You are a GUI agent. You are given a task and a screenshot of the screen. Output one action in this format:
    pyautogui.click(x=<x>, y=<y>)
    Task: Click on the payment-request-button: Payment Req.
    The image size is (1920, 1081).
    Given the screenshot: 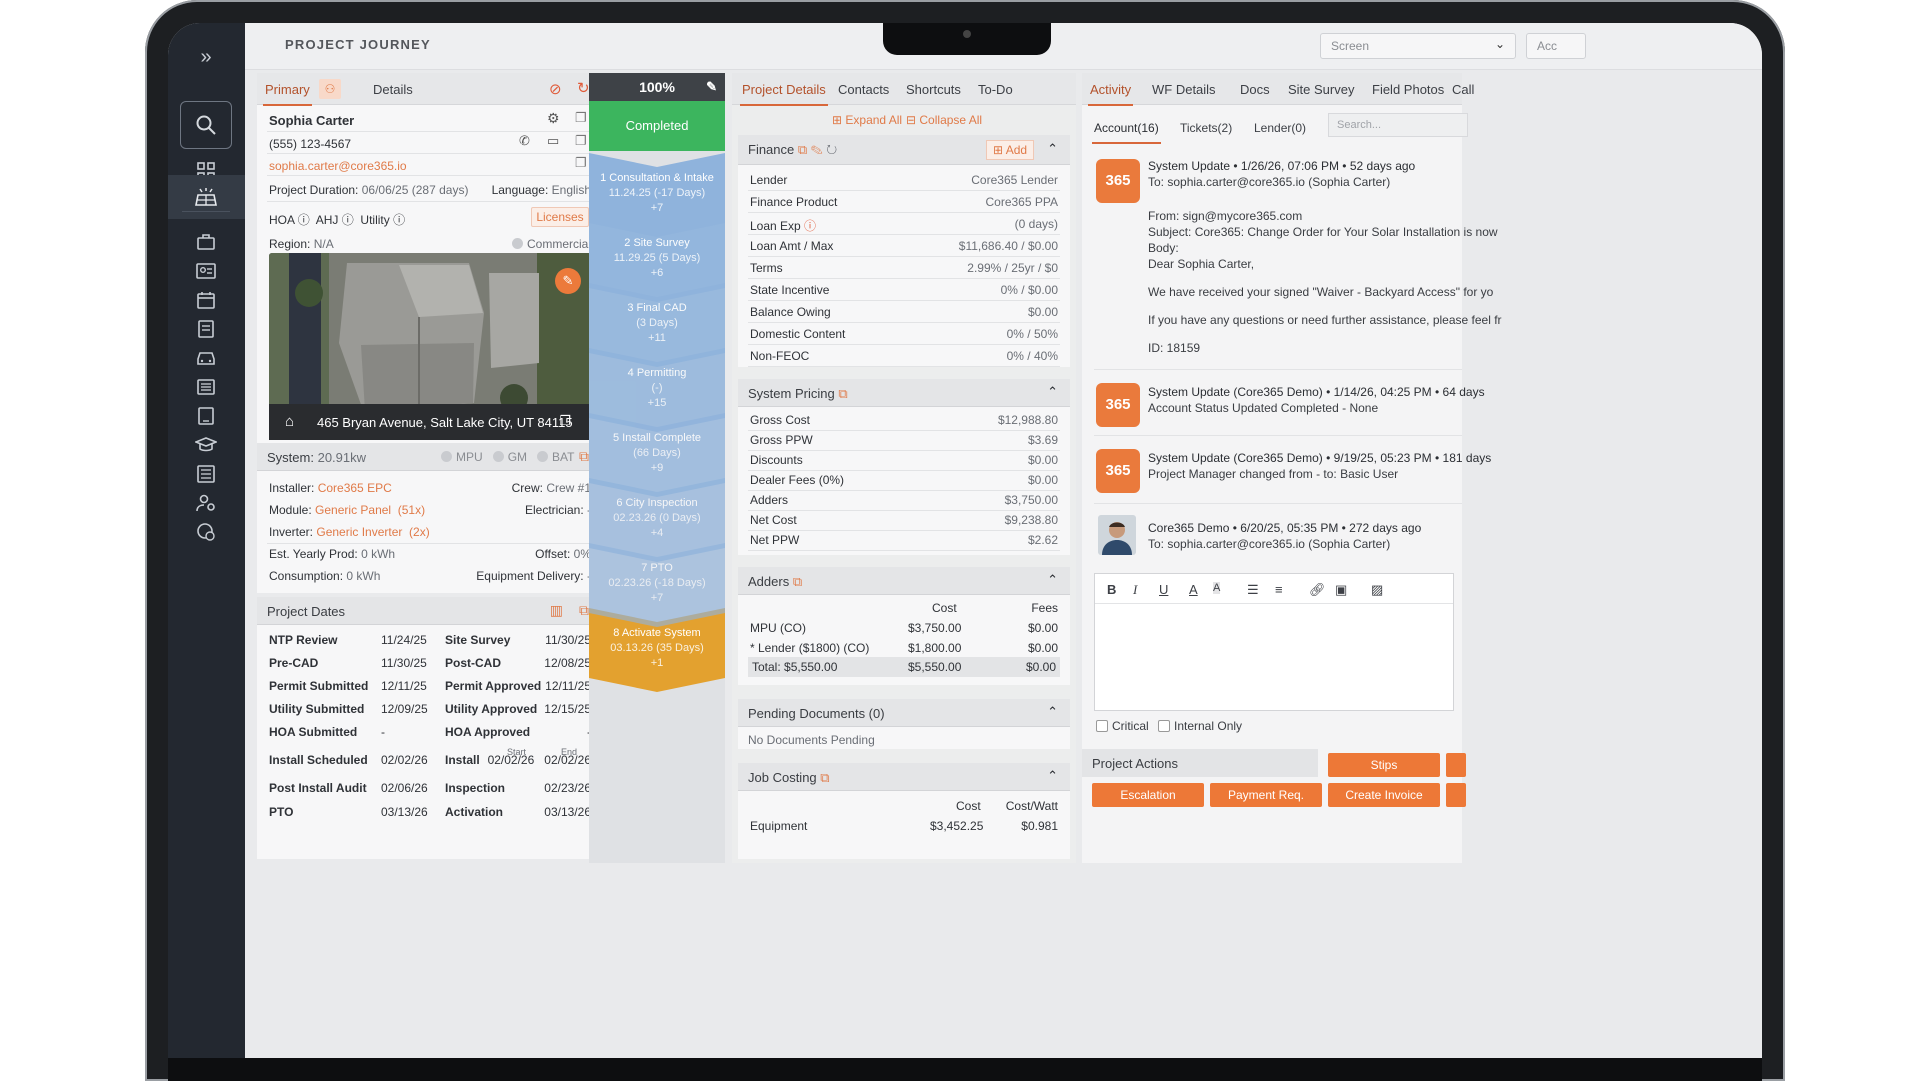 What is the action you would take?
    pyautogui.click(x=1266, y=795)
    